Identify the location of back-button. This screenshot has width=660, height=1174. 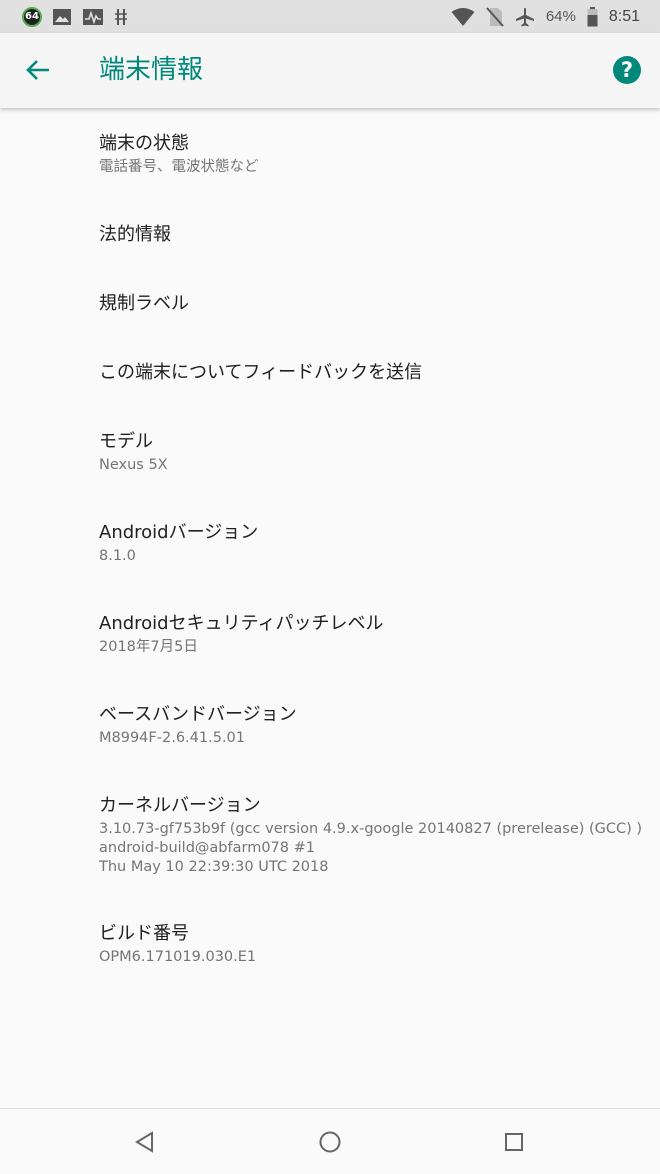
(38, 70).